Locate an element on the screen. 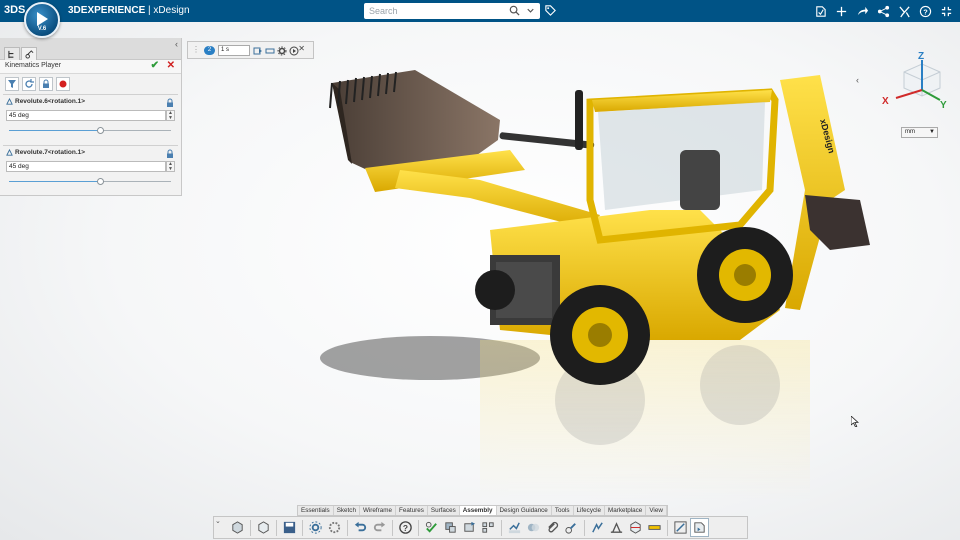 This screenshot has height=540, width=960. tab-features: Features is located at coordinates (412, 510).